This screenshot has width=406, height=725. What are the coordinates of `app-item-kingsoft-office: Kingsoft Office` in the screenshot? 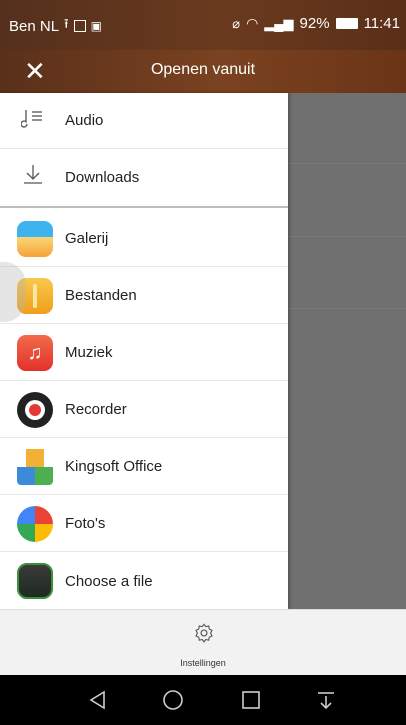 It's located at (144, 467).